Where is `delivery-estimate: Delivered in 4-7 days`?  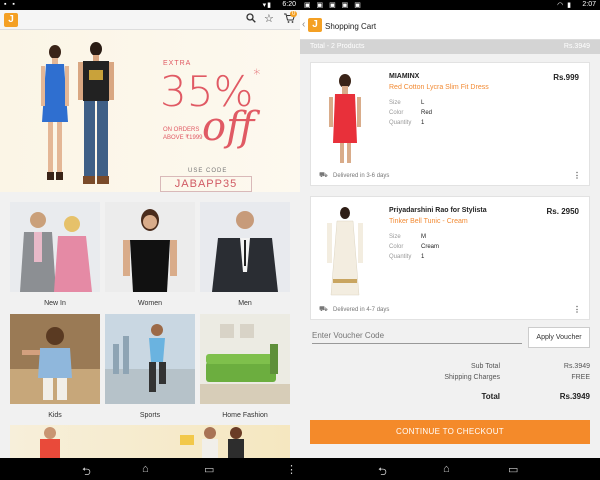
delivery-estimate: Delivered in 4-7 days is located at coordinates (361, 310).